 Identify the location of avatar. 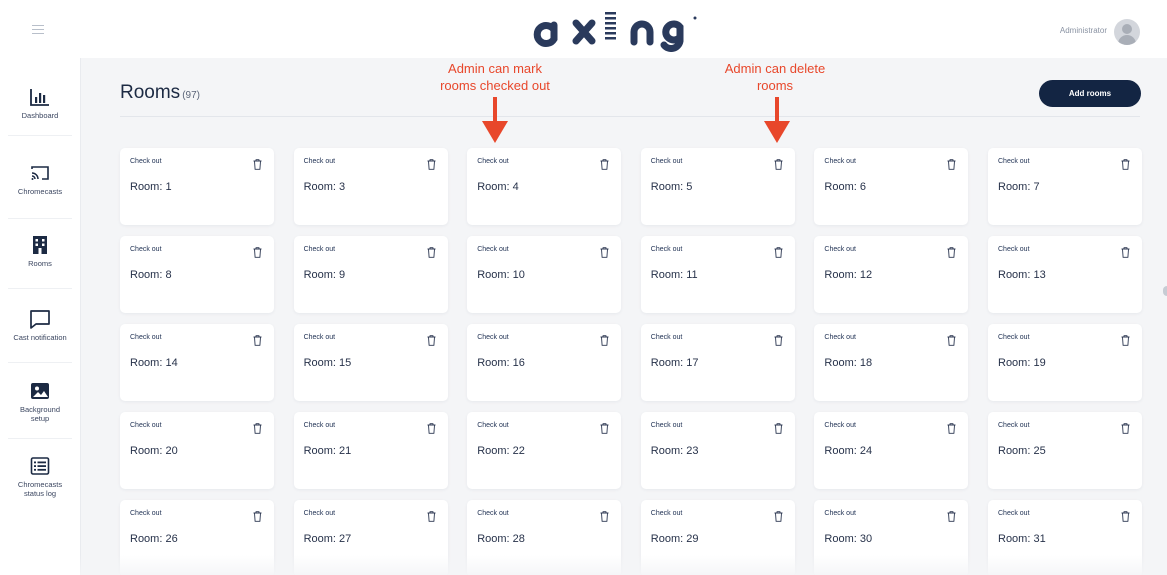
(1127, 32).